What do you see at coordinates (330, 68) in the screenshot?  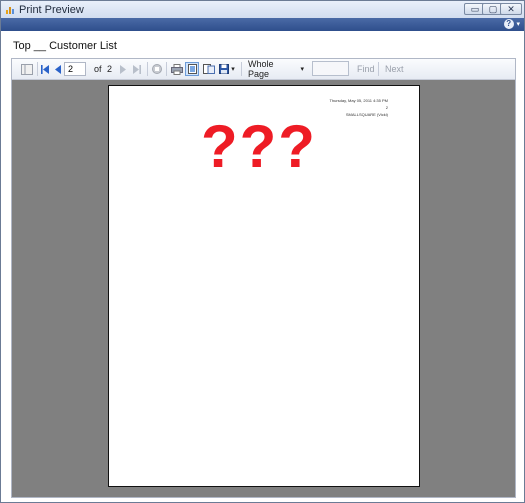 I see `find-input` at bounding box center [330, 68].